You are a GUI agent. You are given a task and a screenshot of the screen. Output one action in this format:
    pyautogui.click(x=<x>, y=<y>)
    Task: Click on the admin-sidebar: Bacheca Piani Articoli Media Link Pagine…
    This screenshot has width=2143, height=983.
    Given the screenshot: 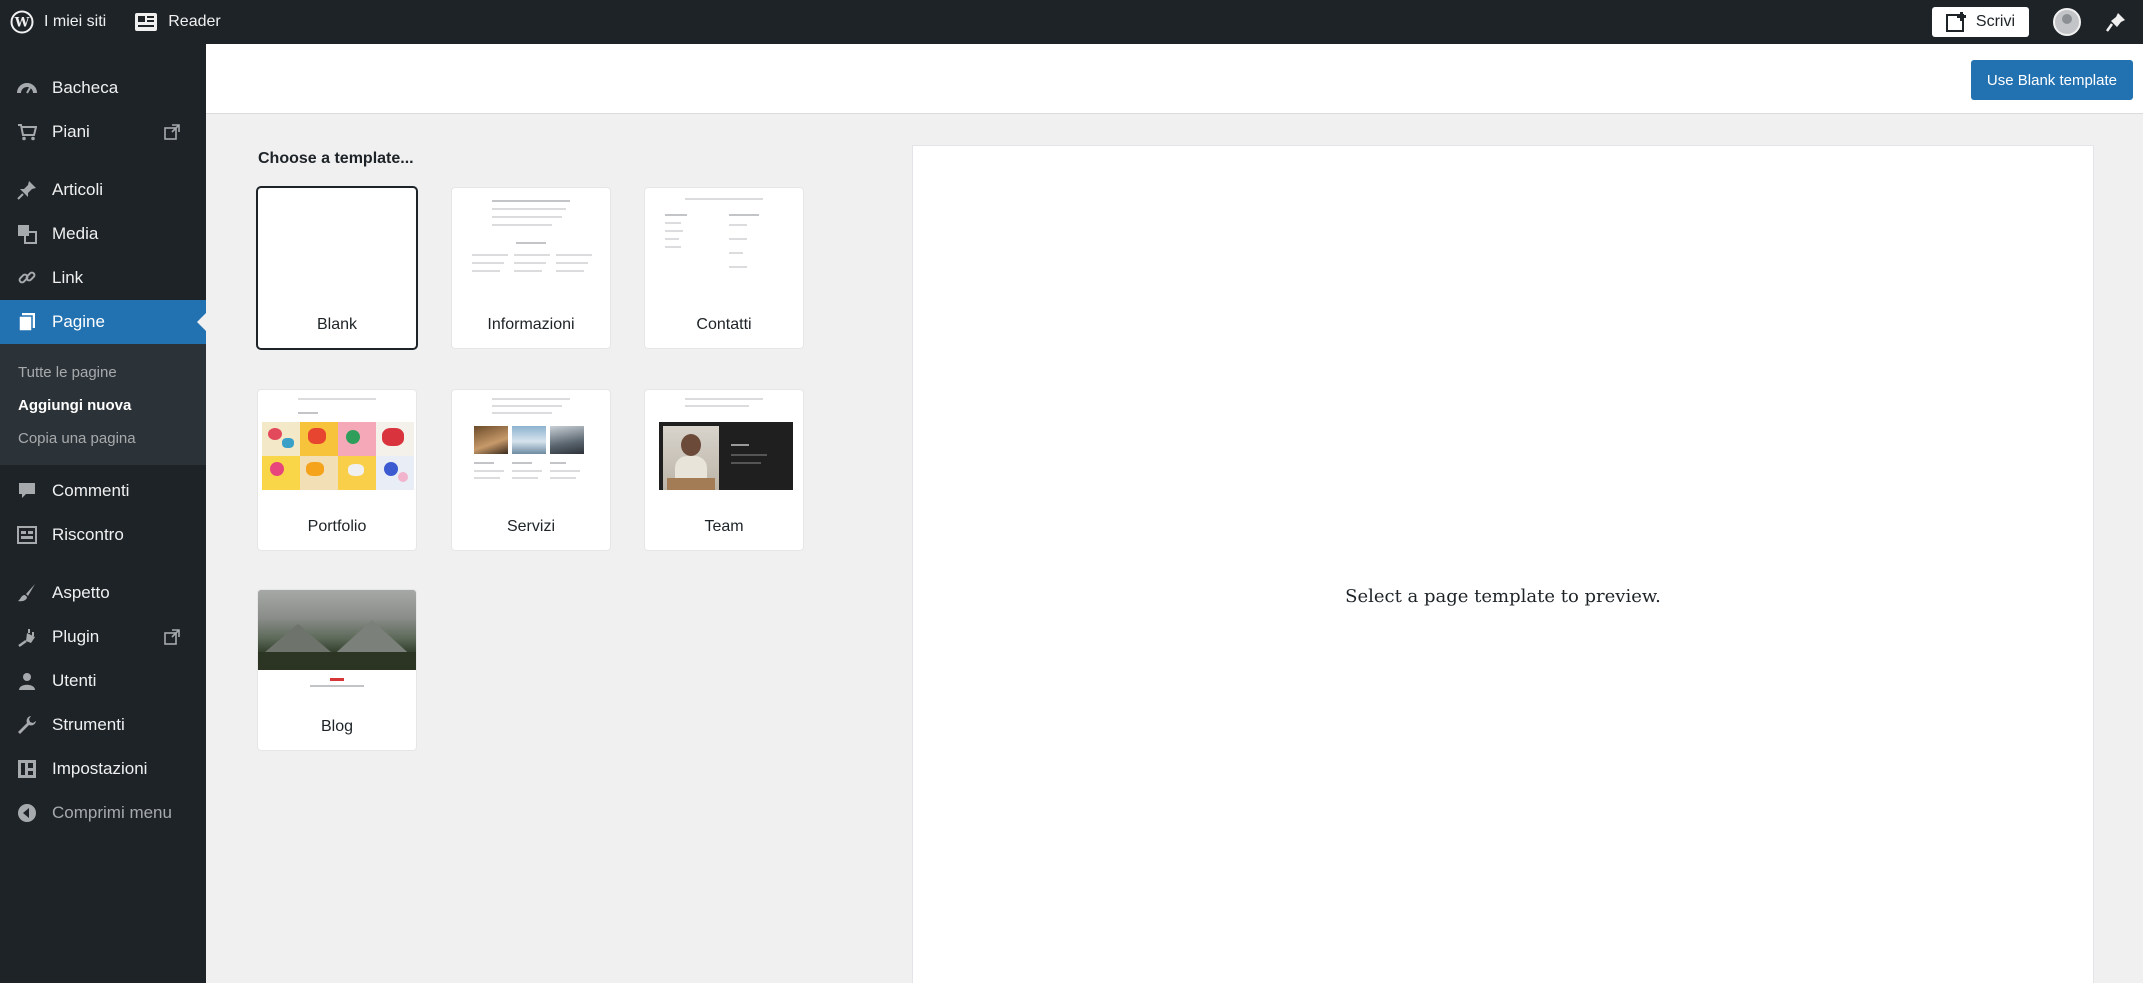 What is the action you would take?
    pyautogui.click(x=103, y=513)
    